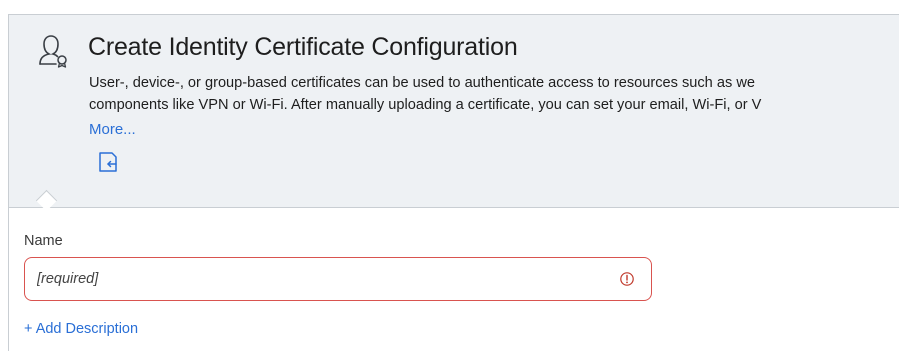 This screenshot has height=351, width=899. I want to click on alert-circle-icon, so click(627, 279).